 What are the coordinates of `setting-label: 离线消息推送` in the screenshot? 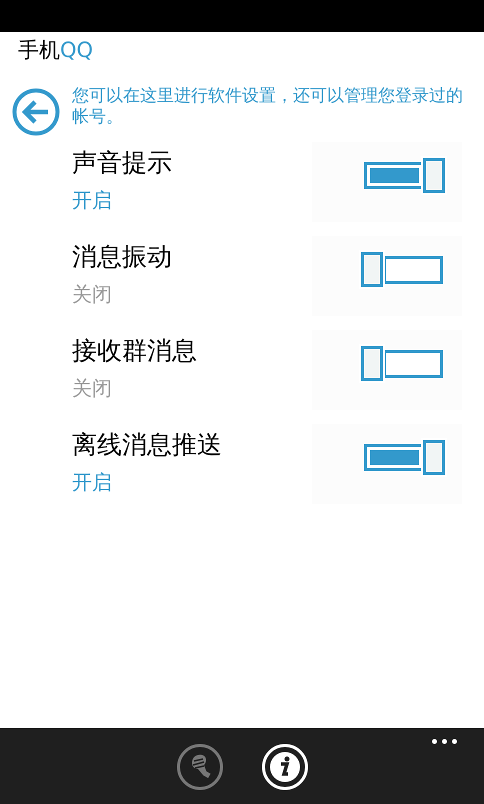 It's located at (147, 445).